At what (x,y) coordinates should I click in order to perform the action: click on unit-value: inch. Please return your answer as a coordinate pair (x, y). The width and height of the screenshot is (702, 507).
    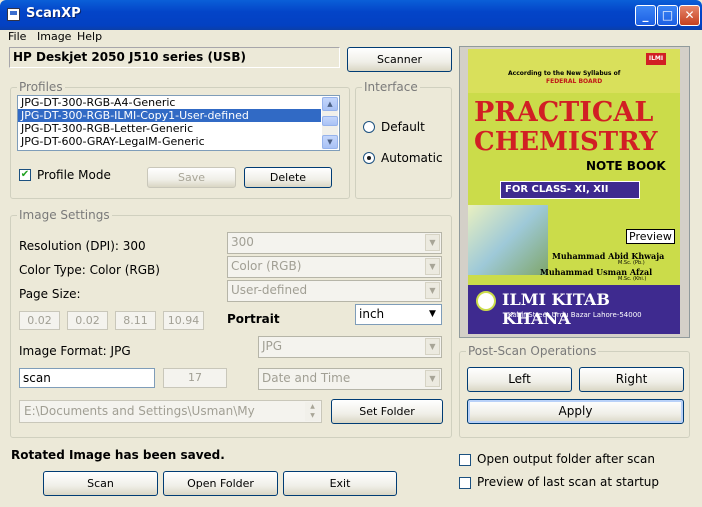
    Looking at the image, I should click on (372, 314).